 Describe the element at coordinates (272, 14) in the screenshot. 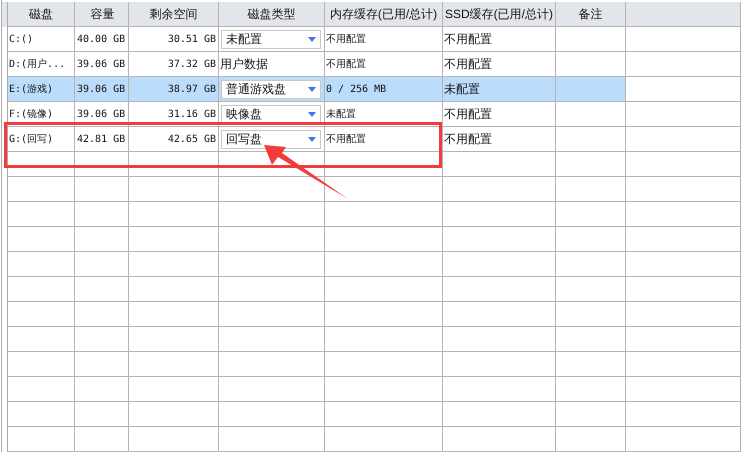

I see `column-header: 磁盘类型` at that location.